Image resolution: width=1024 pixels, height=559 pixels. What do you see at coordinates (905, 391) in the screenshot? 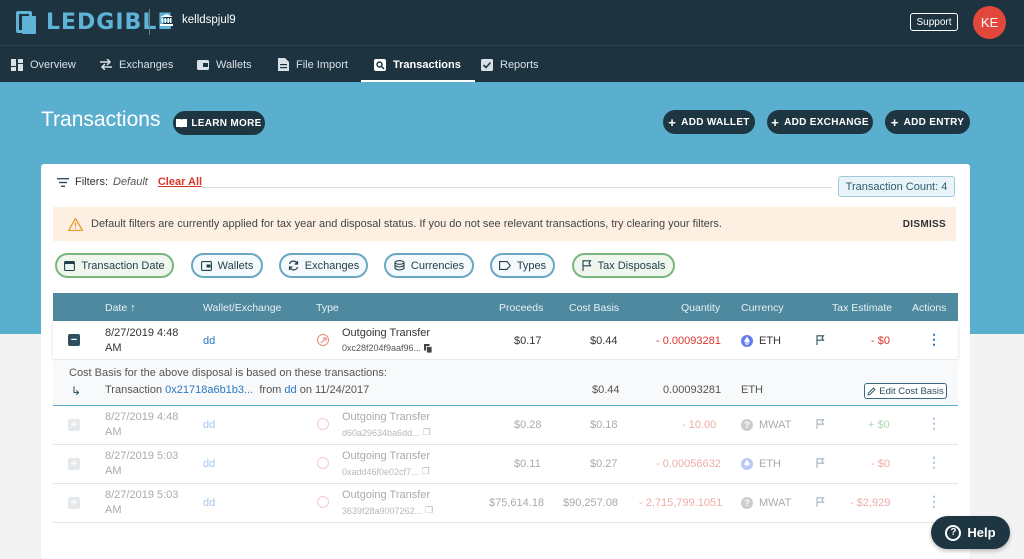
I see `edit-cost-basis-button: Edit Cost Basis` at bounding box center [905, 391].